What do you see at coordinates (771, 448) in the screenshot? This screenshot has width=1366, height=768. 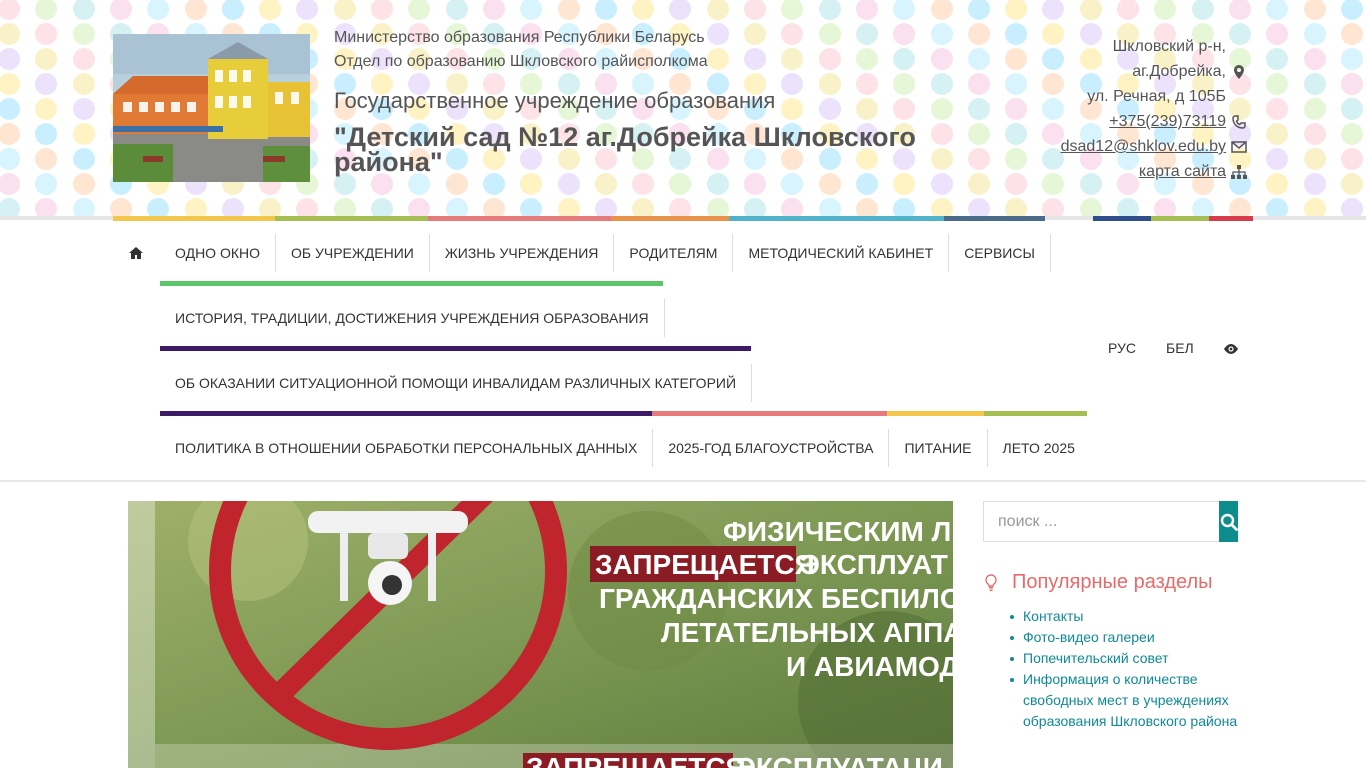 I see `nav-item-2025-improvement: 2025-ГОД БЛАГОУСТРОЙСТВА` at bounding box center [771, 448].